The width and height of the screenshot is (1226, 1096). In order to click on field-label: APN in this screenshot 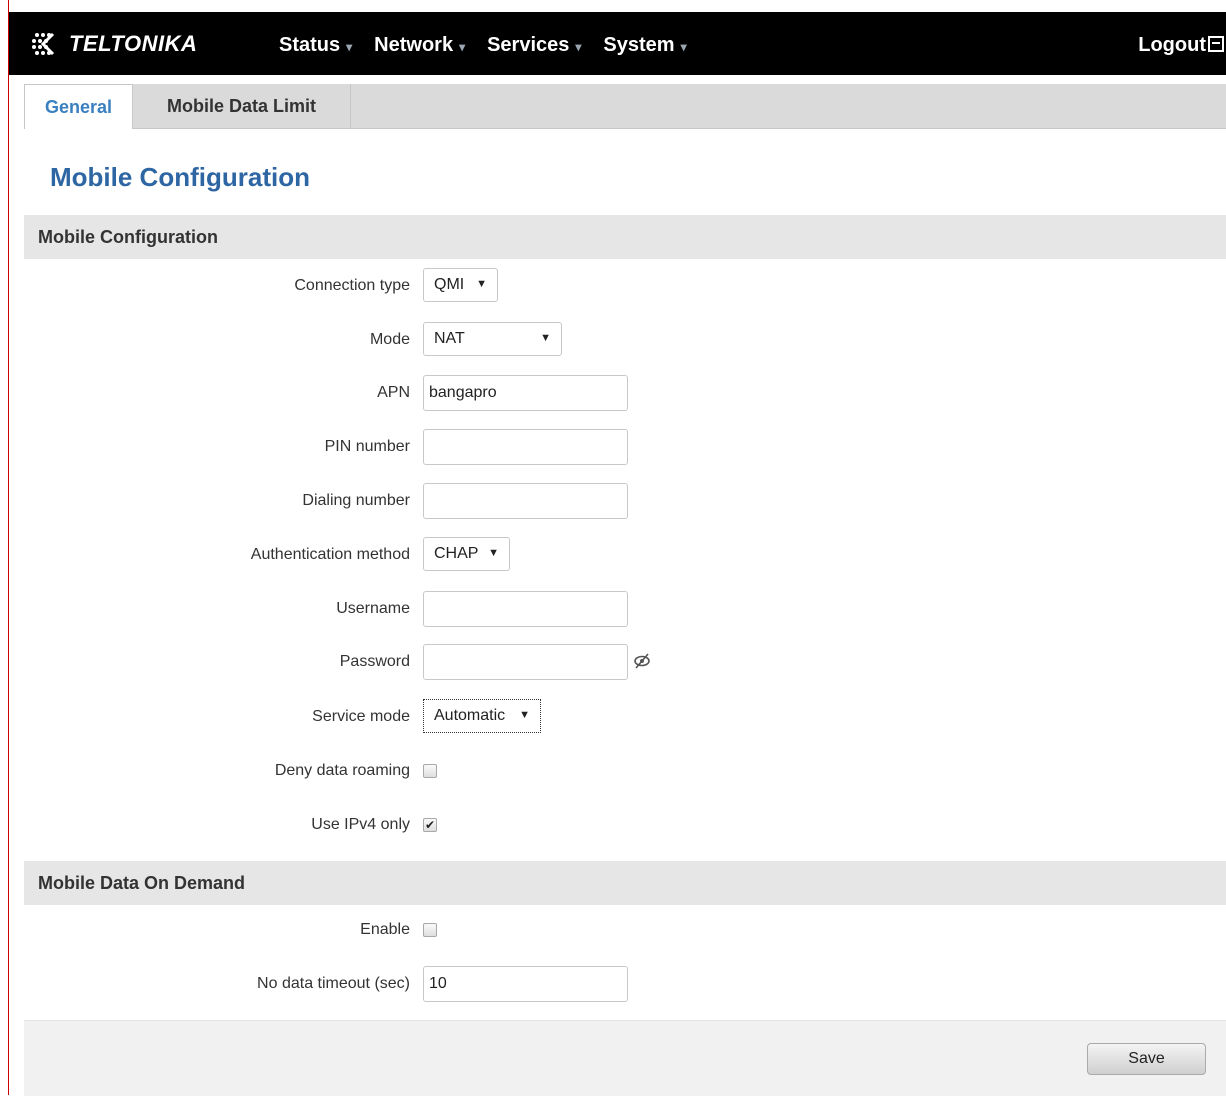, I will do `click(393, 392)`.